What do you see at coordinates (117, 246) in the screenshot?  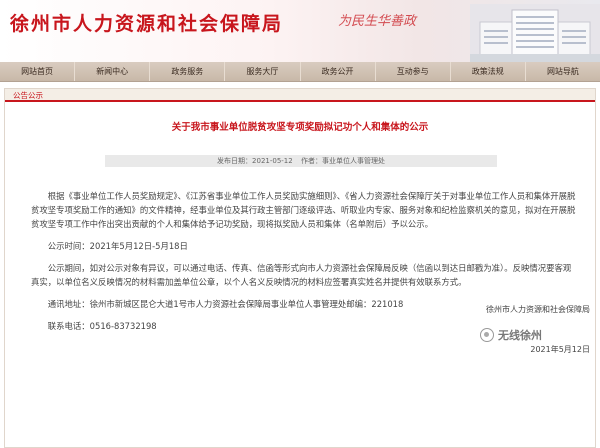 I see `paragraph-period: 公示时间：2021年5月12日-5月18日` at bounding box center [117, 246].